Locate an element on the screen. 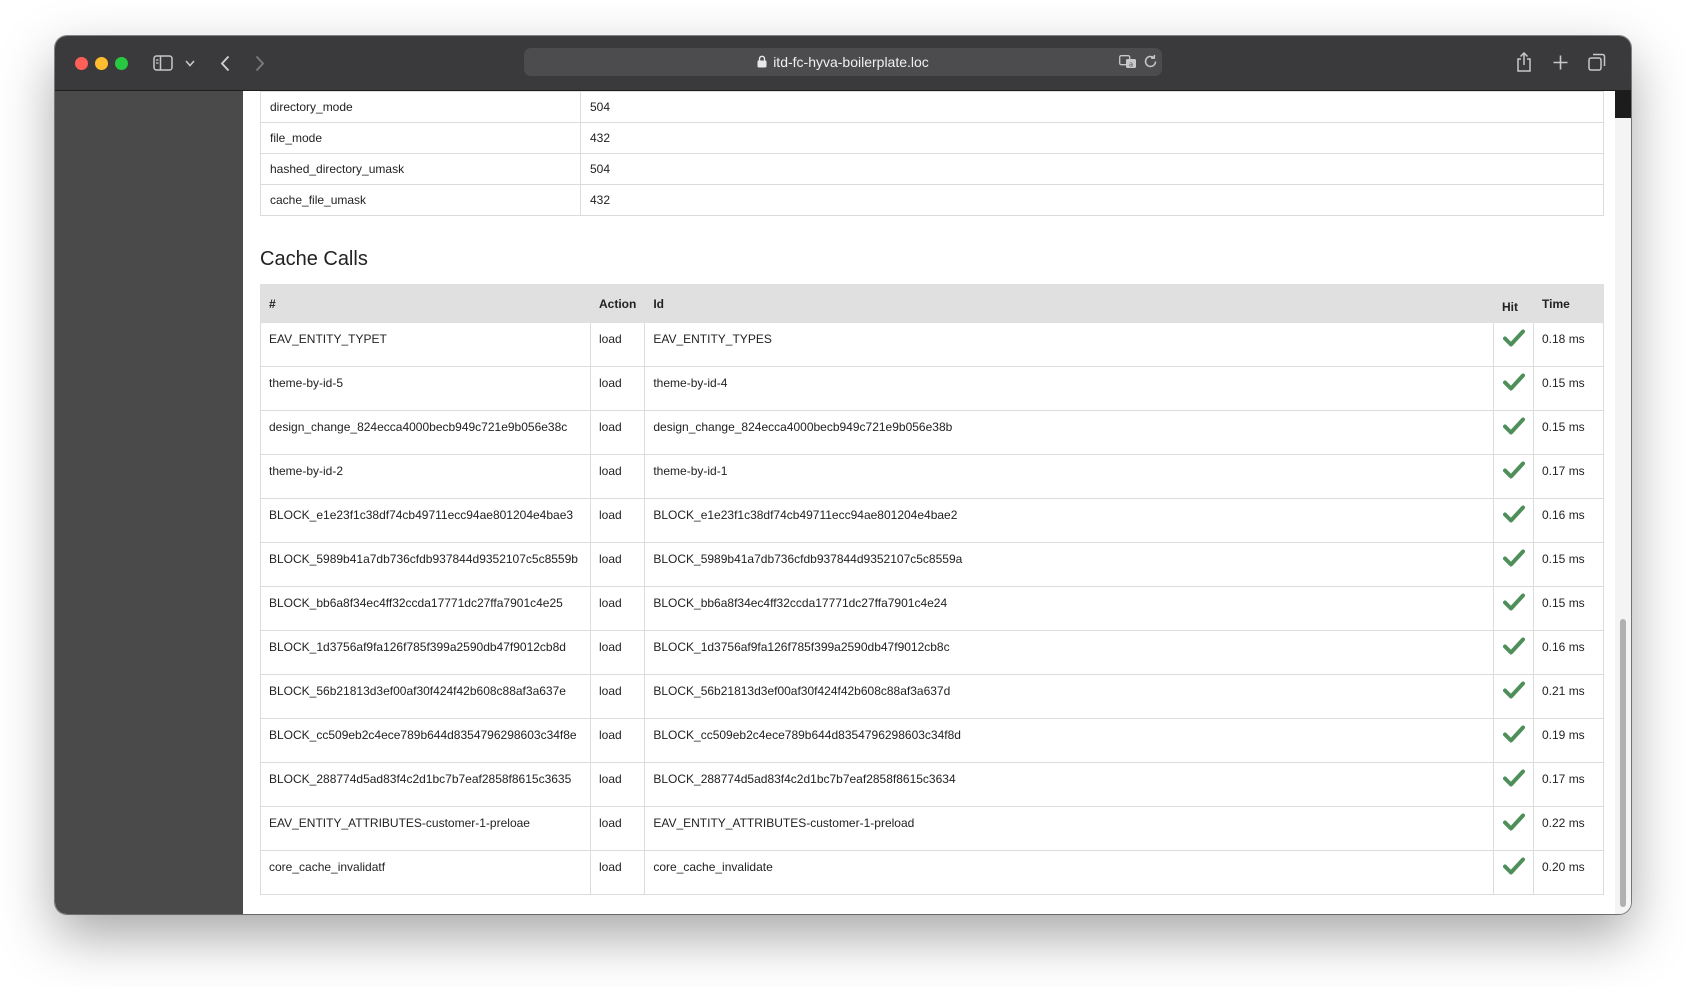 The height and width of the screenshot is (987, 1686). forward-arrow-icon is located at coordinates (260, 63).